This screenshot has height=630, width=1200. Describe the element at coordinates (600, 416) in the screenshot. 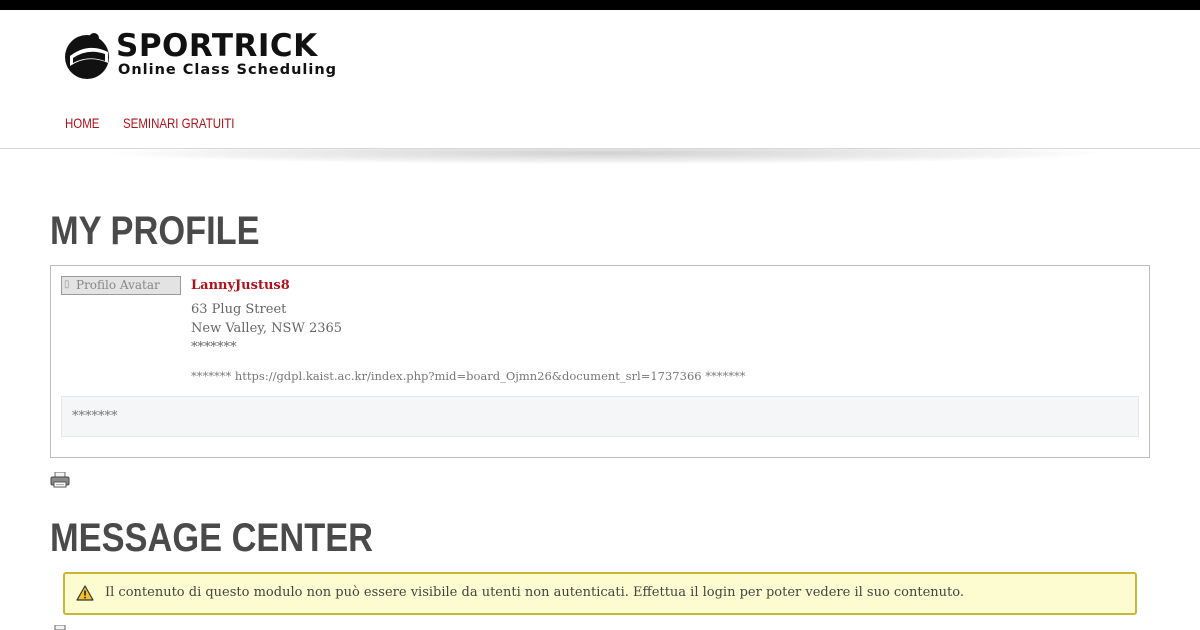

I see `profile-about: *******` at that location.